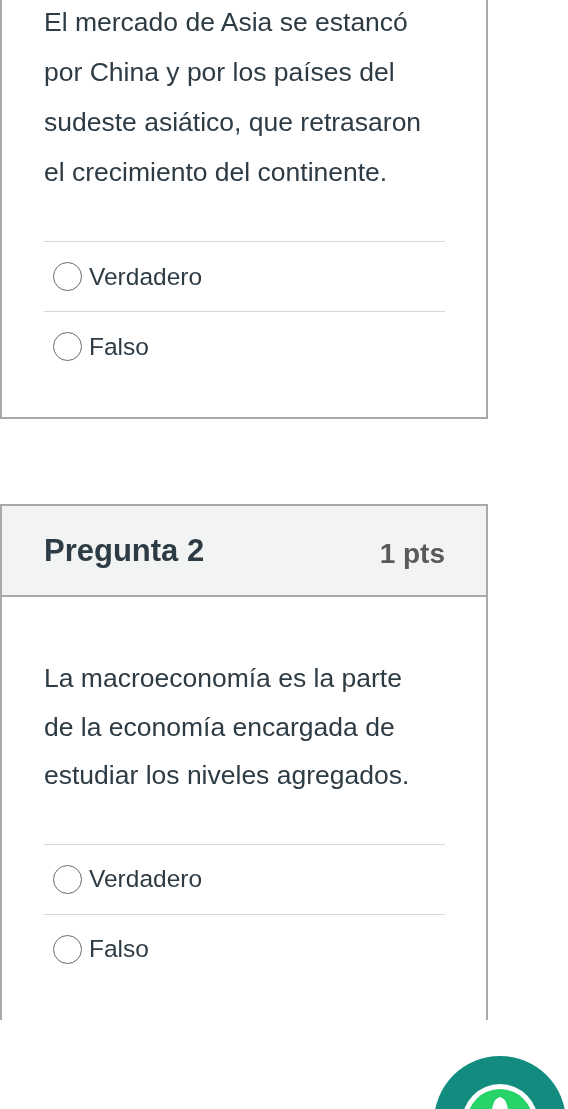 The height and width of the screenshot is (1109, 568). I want to click on chat-button, so click(500, 1082).